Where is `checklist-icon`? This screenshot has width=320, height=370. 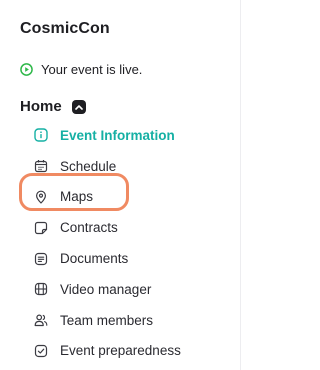
checklist-icon is located at coordinates (41, 351).